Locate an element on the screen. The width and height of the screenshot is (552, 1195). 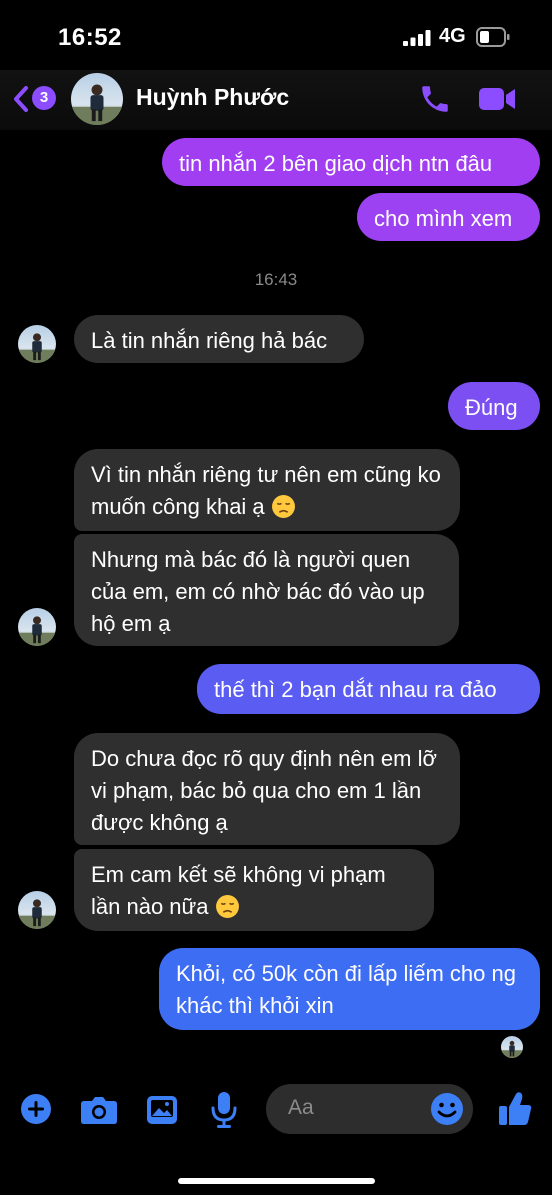
camera-icon is located at coordinates (99, 1110).